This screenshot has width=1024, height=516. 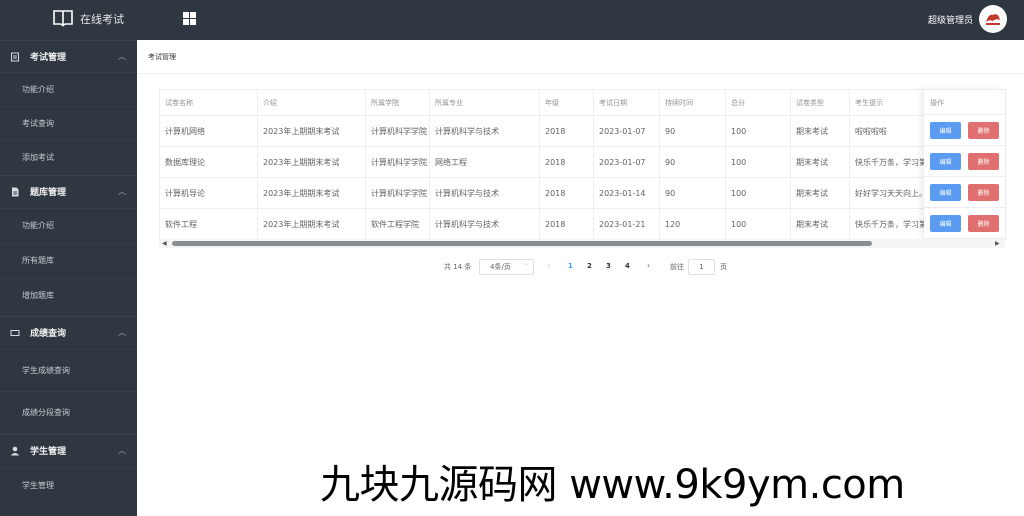 I want to click on prev-page-icon: ‹, so click(x=548, y=265).